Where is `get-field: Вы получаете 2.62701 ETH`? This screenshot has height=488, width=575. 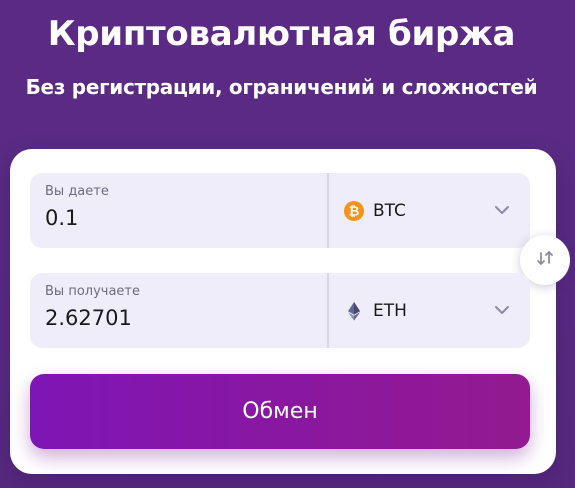
get-field: Вы получаете 2.62701 ETH is located at coordinates (280, 310).